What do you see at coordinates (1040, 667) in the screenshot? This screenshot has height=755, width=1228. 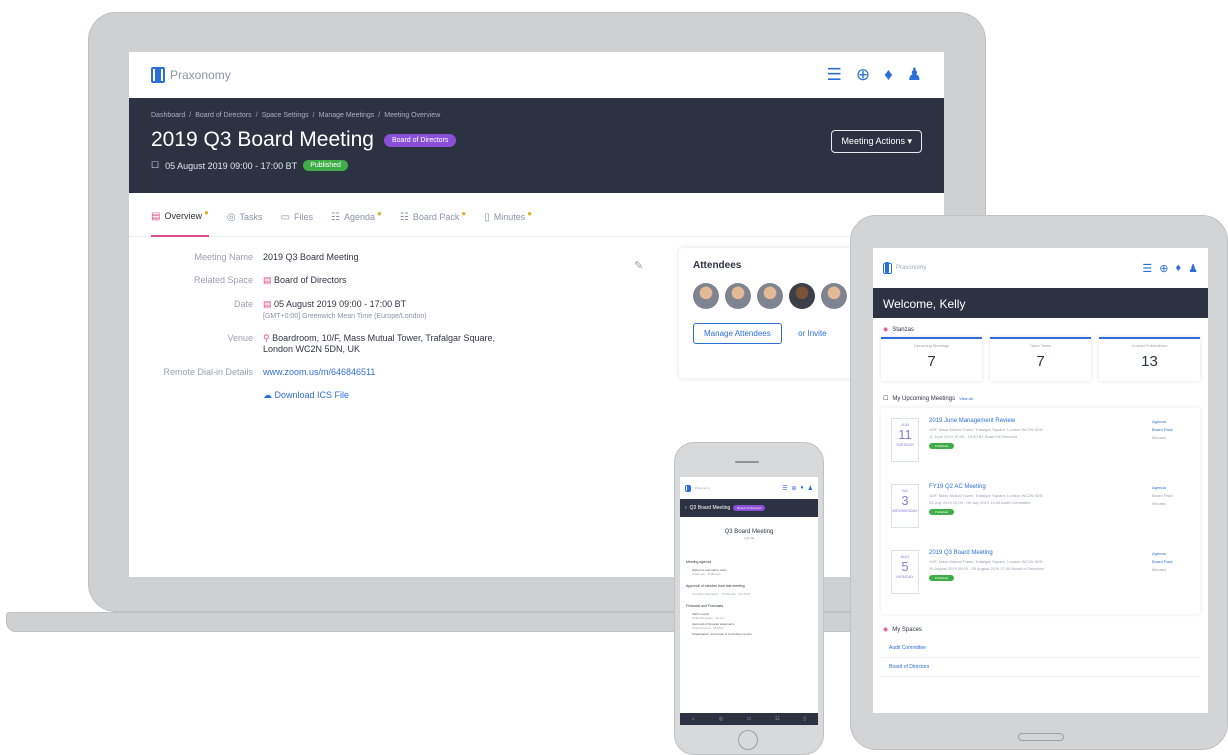 I see `space-item: Board of Directors` at bounding box center [1040, 667].